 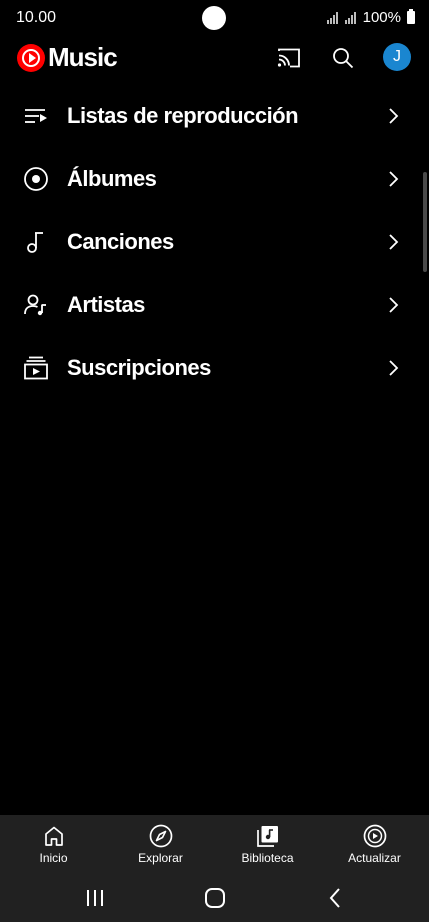 I want to click on compass-icon, so click(x=161, y=836).